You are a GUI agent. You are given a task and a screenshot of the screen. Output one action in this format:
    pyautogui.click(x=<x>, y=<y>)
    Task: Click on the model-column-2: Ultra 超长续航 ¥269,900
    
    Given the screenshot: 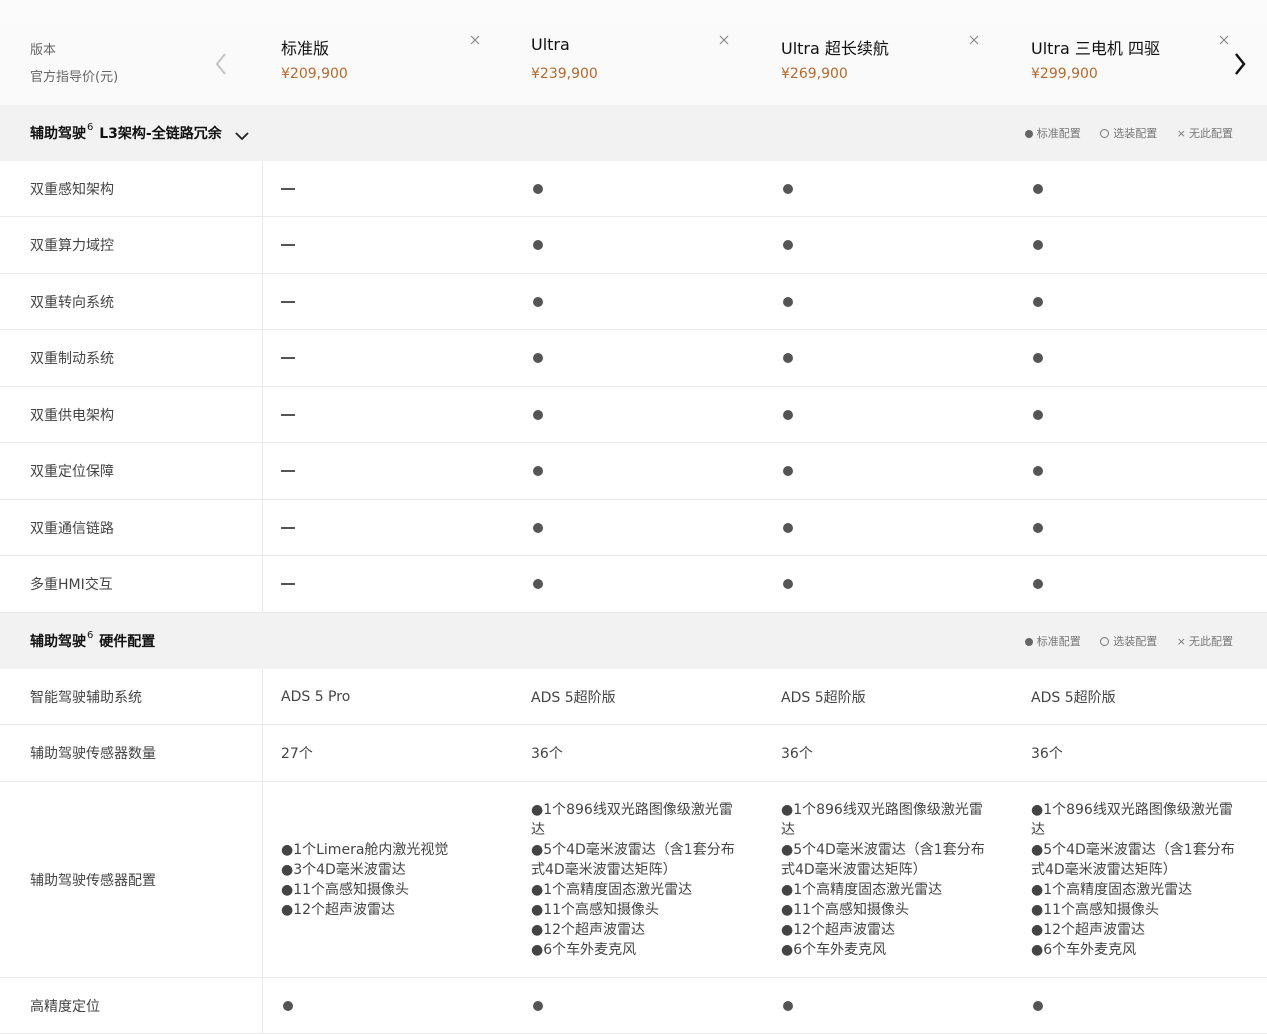 What is the action you would take?
    pyautogui.click(x=896, y=64)
    